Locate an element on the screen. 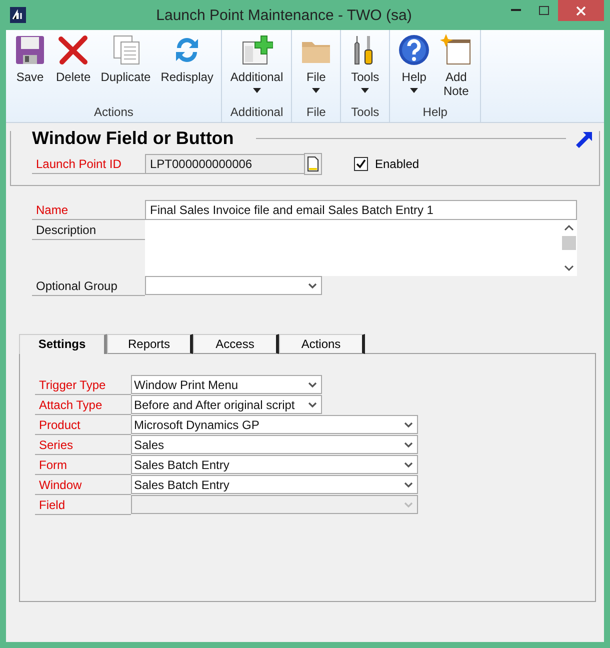  ribbon-button: Help is located at coordinates (414, 66).